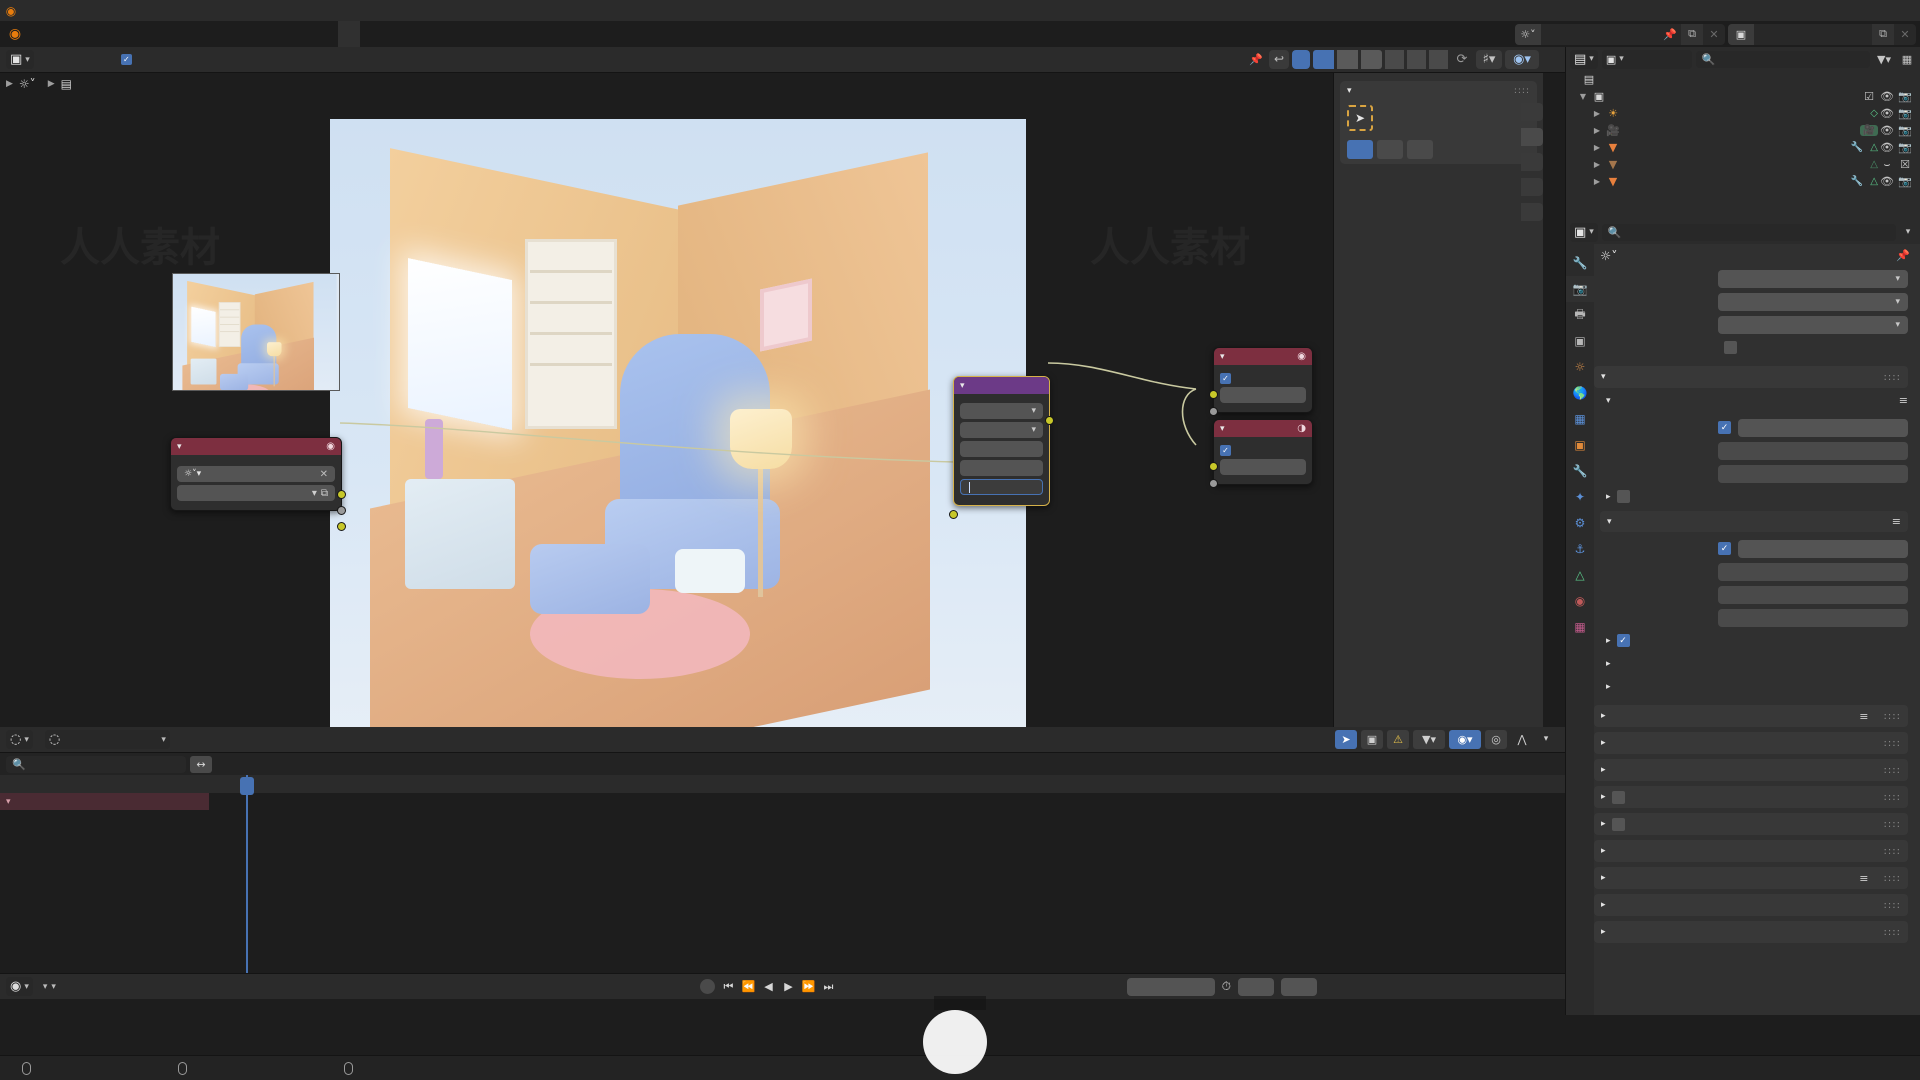 Image resolution: width=1920 pixels, height=1080 pixels. What do you see at coordinates (1623, 496) in the screenshot?
I see `viewport-denoise-checkbox` at bounding box center [1623, 496].